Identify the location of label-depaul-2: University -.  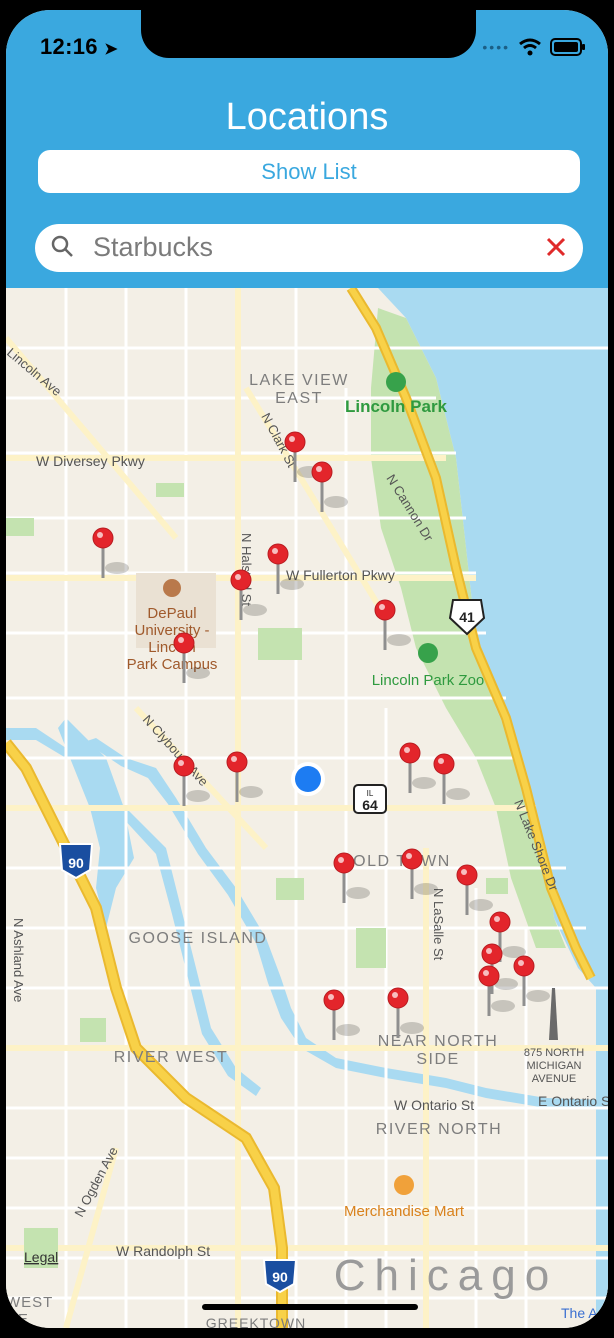
(171, 630).